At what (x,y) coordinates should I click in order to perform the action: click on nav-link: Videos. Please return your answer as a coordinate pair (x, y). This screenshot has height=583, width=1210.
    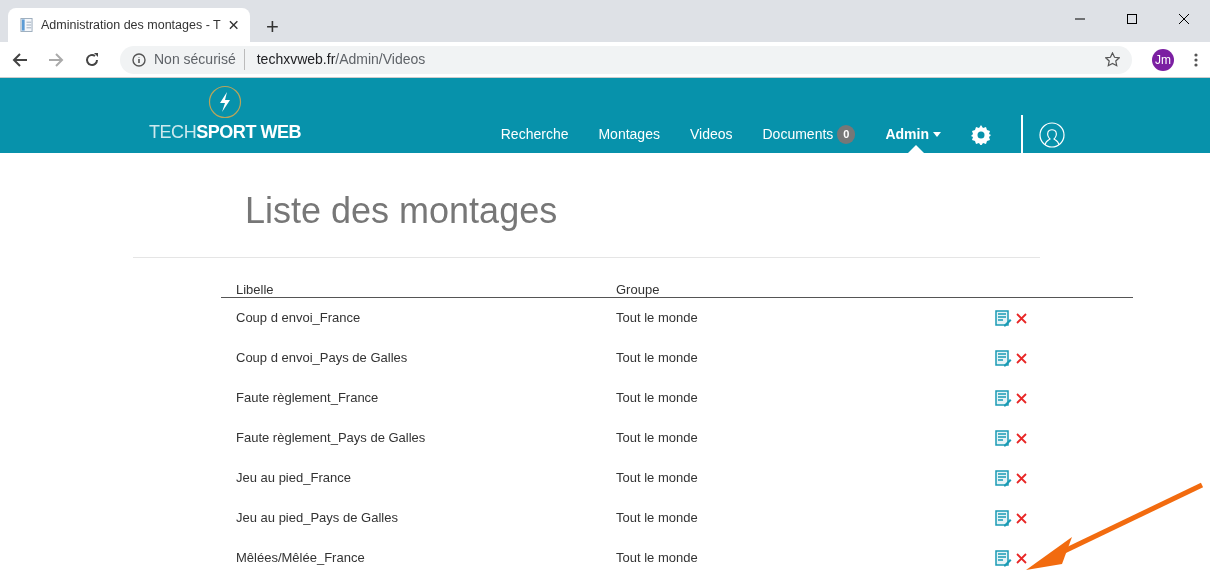
    Looking at the image, I should click on (711, 134).